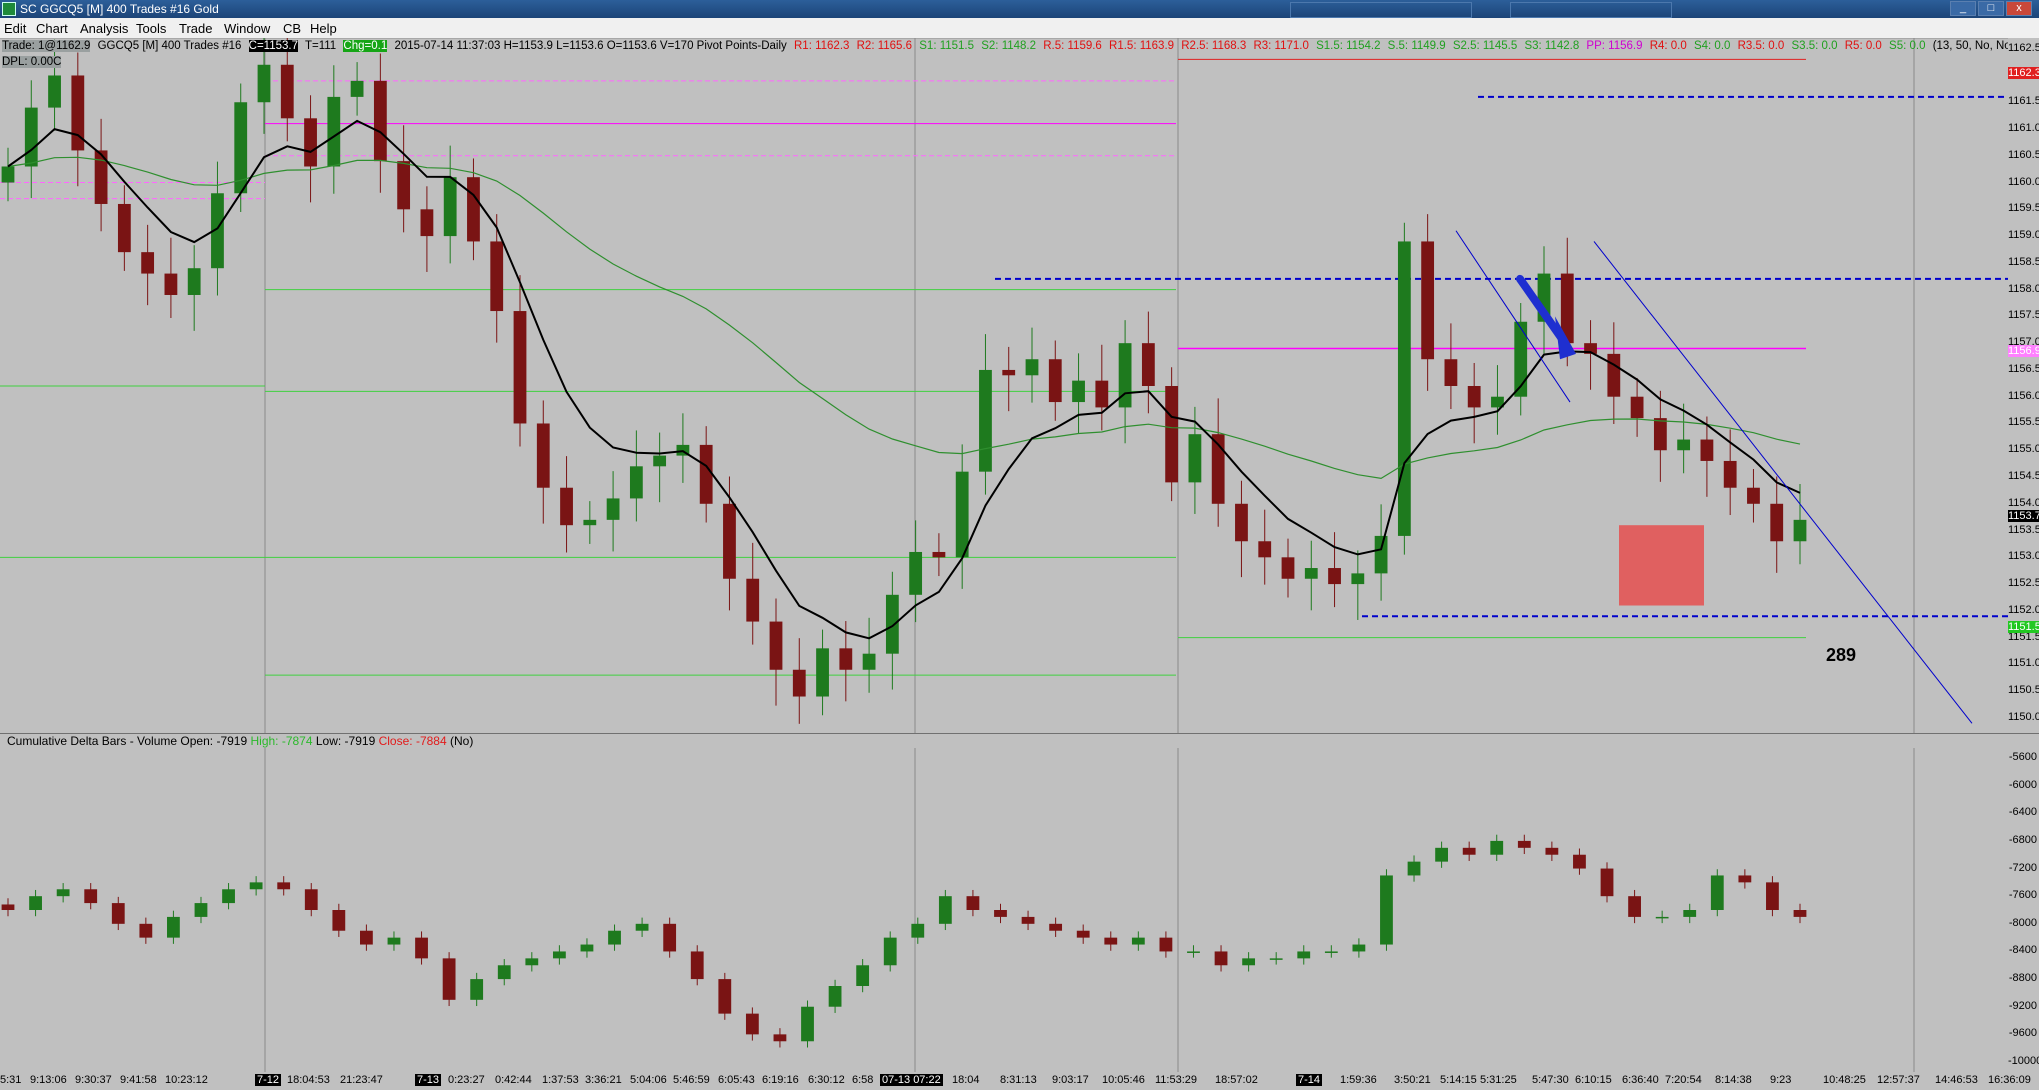 This screenshot has width=2039, height=1090. Describe the element at coordinates (1019, 9) in the screenshot. I see `title-bar: SC GGCQ5 [M] 400 Trades #16 Gold _ □ x` at that location.